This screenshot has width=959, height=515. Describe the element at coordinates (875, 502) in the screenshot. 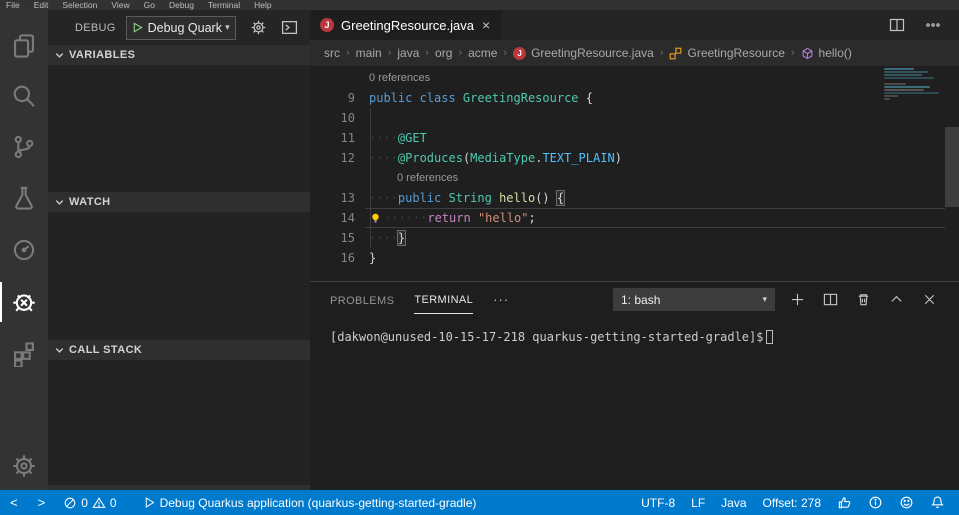

I see `info-icon` at that location.